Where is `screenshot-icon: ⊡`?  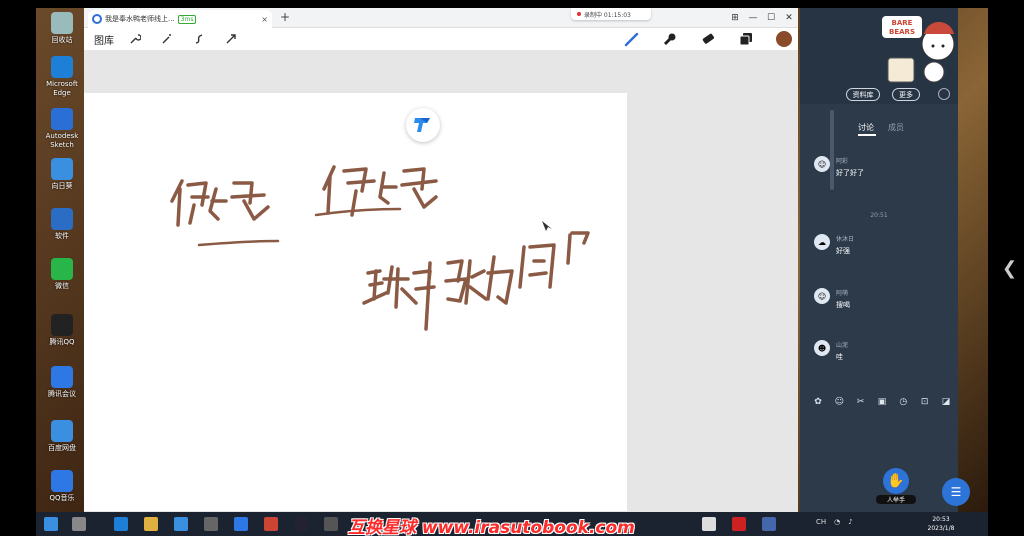
screenshot-icon: ⊡ is located at coordinates (925, 402).